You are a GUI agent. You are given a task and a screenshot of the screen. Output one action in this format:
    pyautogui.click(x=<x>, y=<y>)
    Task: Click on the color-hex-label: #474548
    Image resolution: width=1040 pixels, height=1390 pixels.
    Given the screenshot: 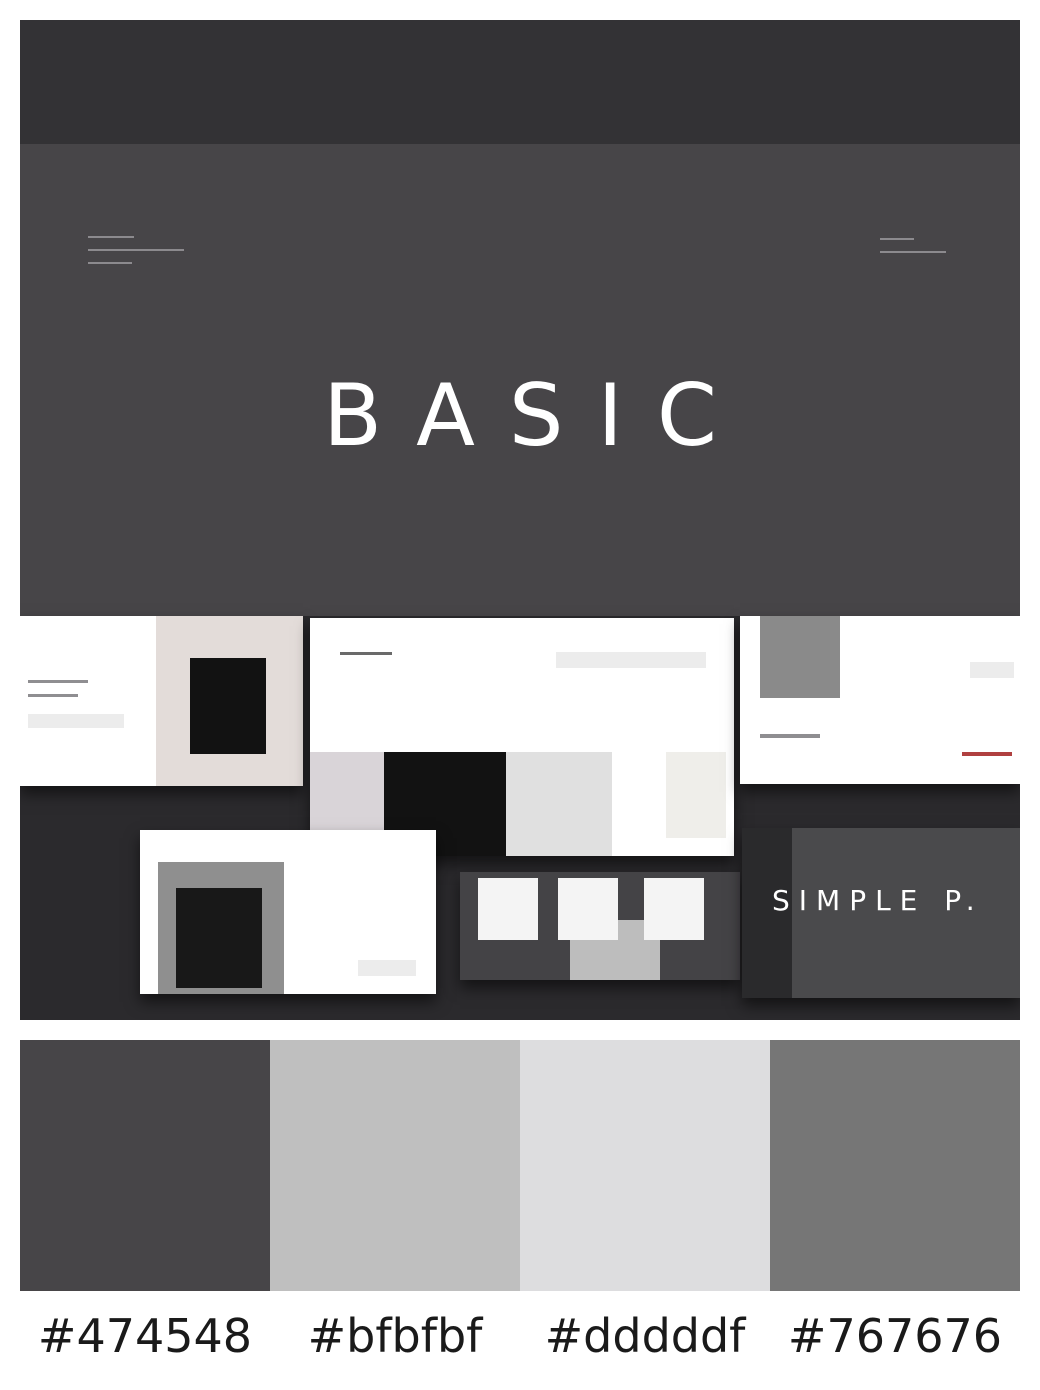 What is the action you would take?
    pyautogui.click(x=145, y=1336)
    